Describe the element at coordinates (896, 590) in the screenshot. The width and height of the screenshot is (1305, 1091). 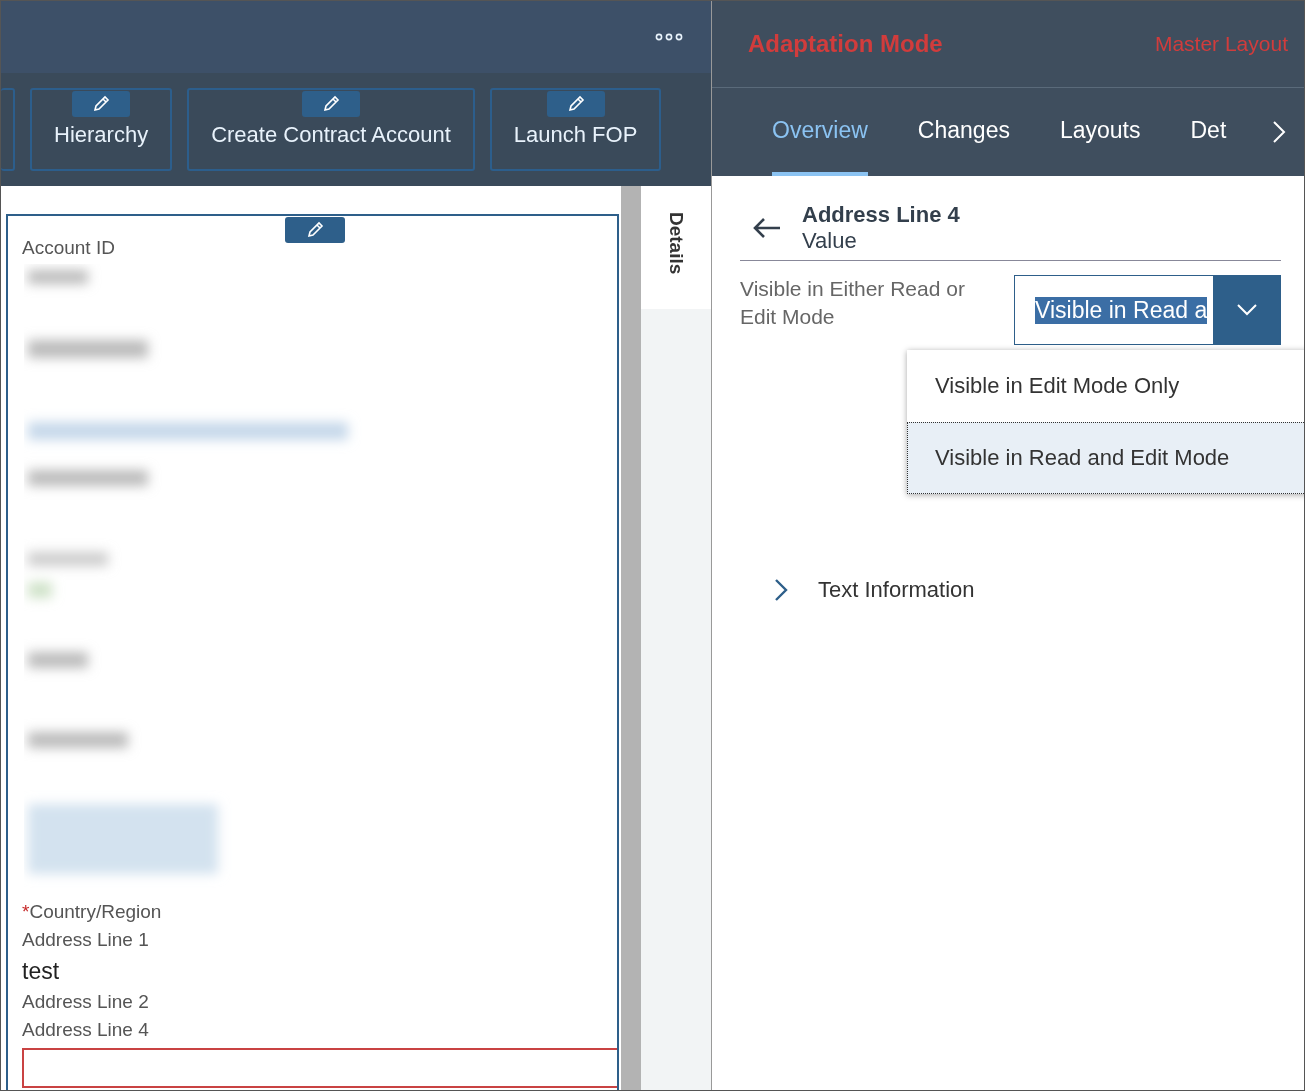
I see `section-title: Text Information` at that location.